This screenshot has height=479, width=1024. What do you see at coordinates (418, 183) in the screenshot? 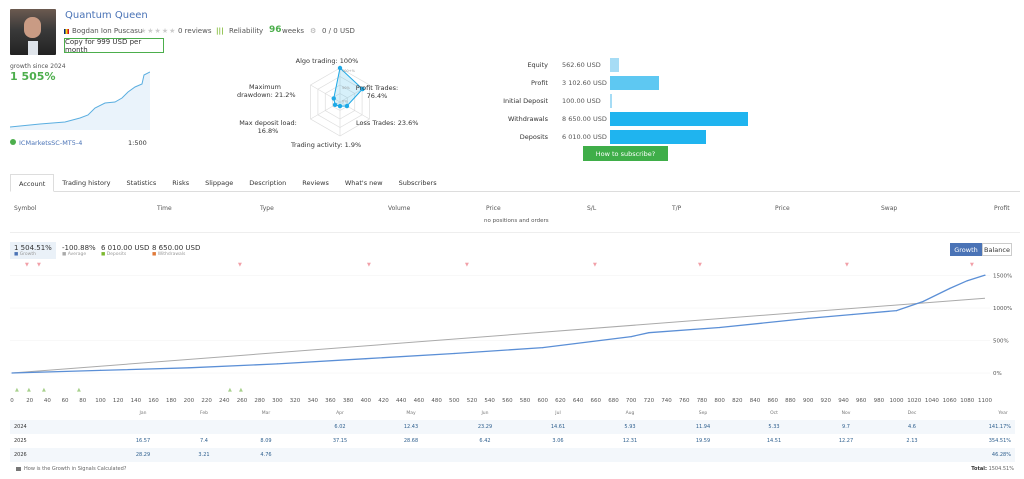
I see `tab-subscribers: Subscribers` at bounding box center [418, 183].